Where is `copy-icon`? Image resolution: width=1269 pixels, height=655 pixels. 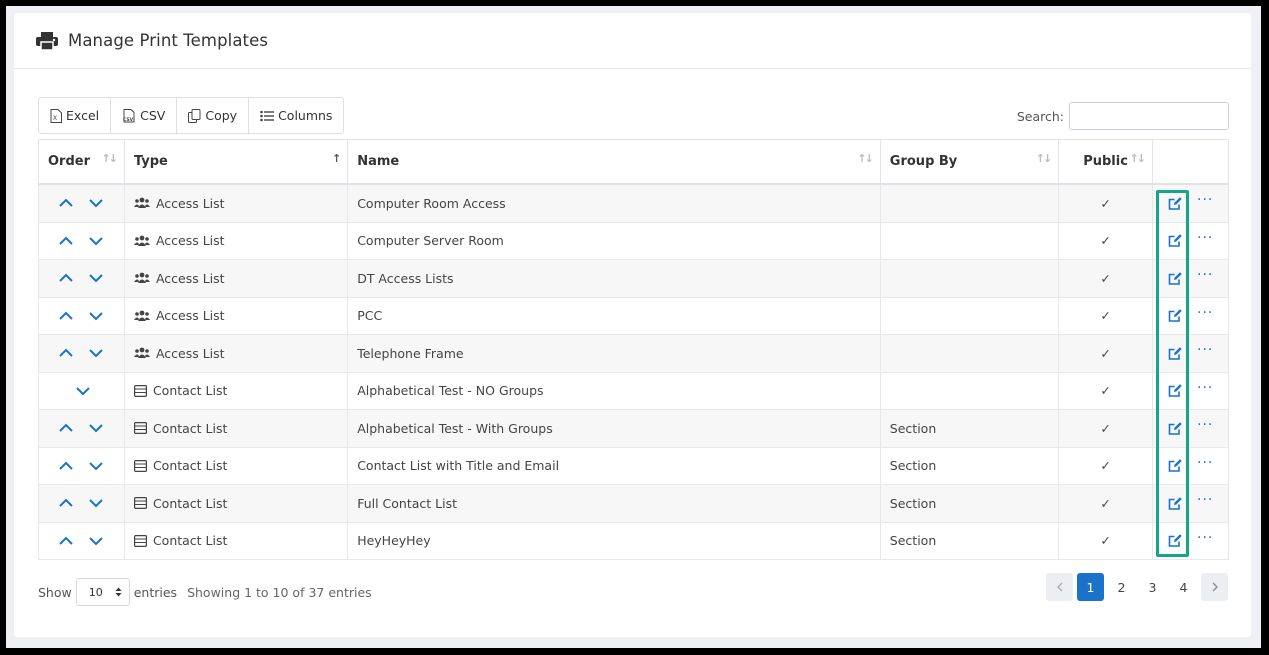
copy-icon is located at coordinates (194, 115).